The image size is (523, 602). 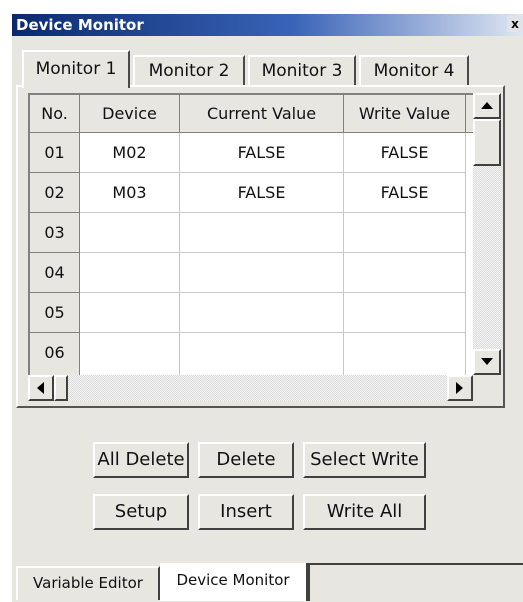 I want to click on close-button: x, so click(x=515, y=24).